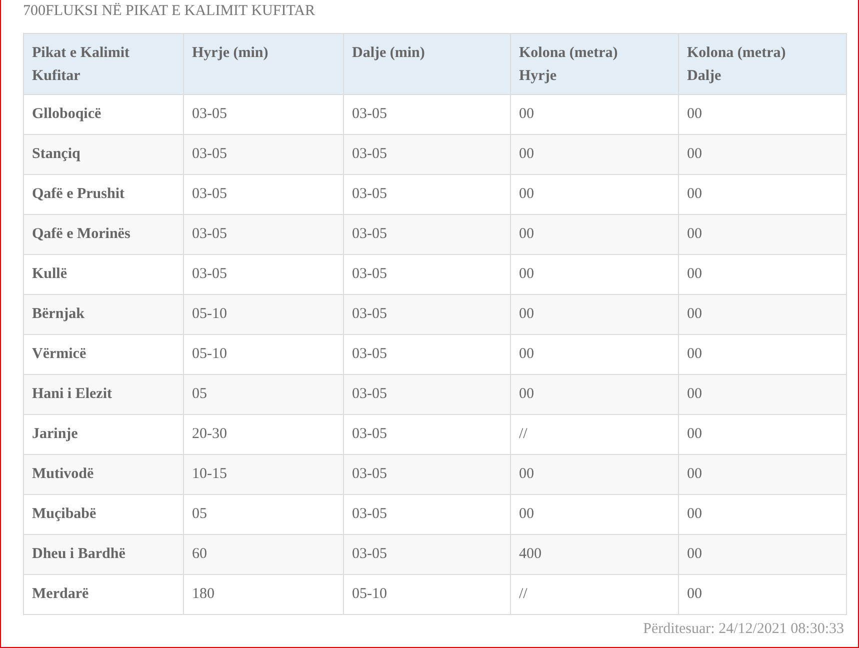 The image size is (859, 648). I want to click on column-header: Pikat e Kalimit Kufitar, so click(81, 65).